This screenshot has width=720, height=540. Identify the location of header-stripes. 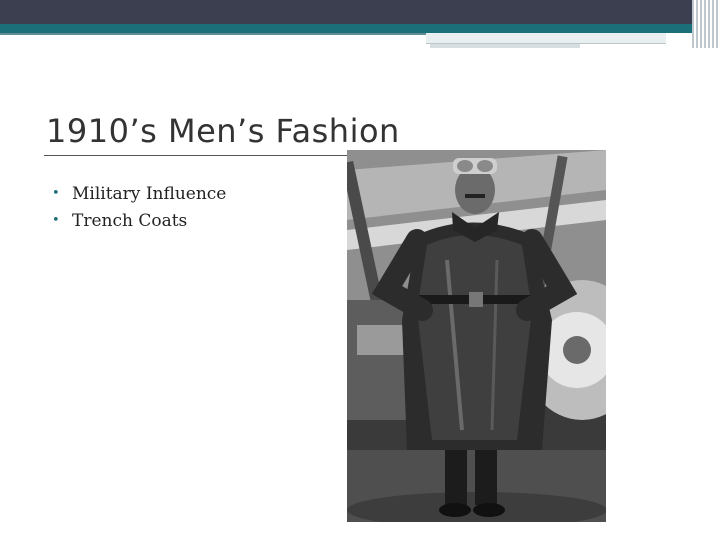
(706, 24).